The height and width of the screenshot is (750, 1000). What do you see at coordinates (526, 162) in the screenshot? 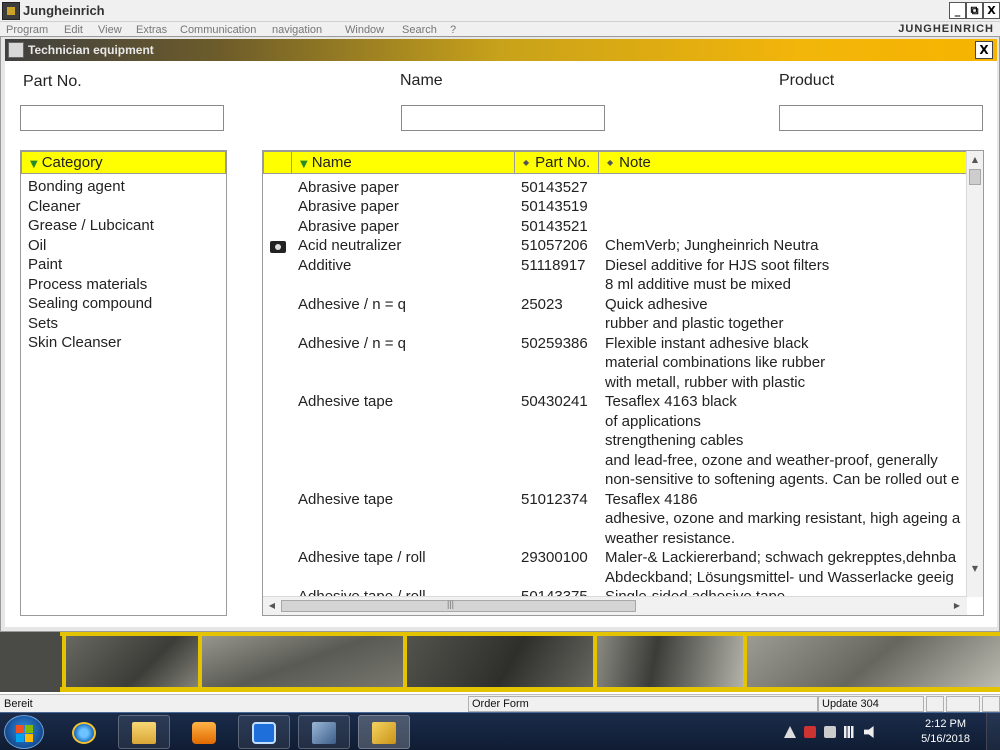
I see `sortable-icon: ◆` at bounding box center [526, 162].